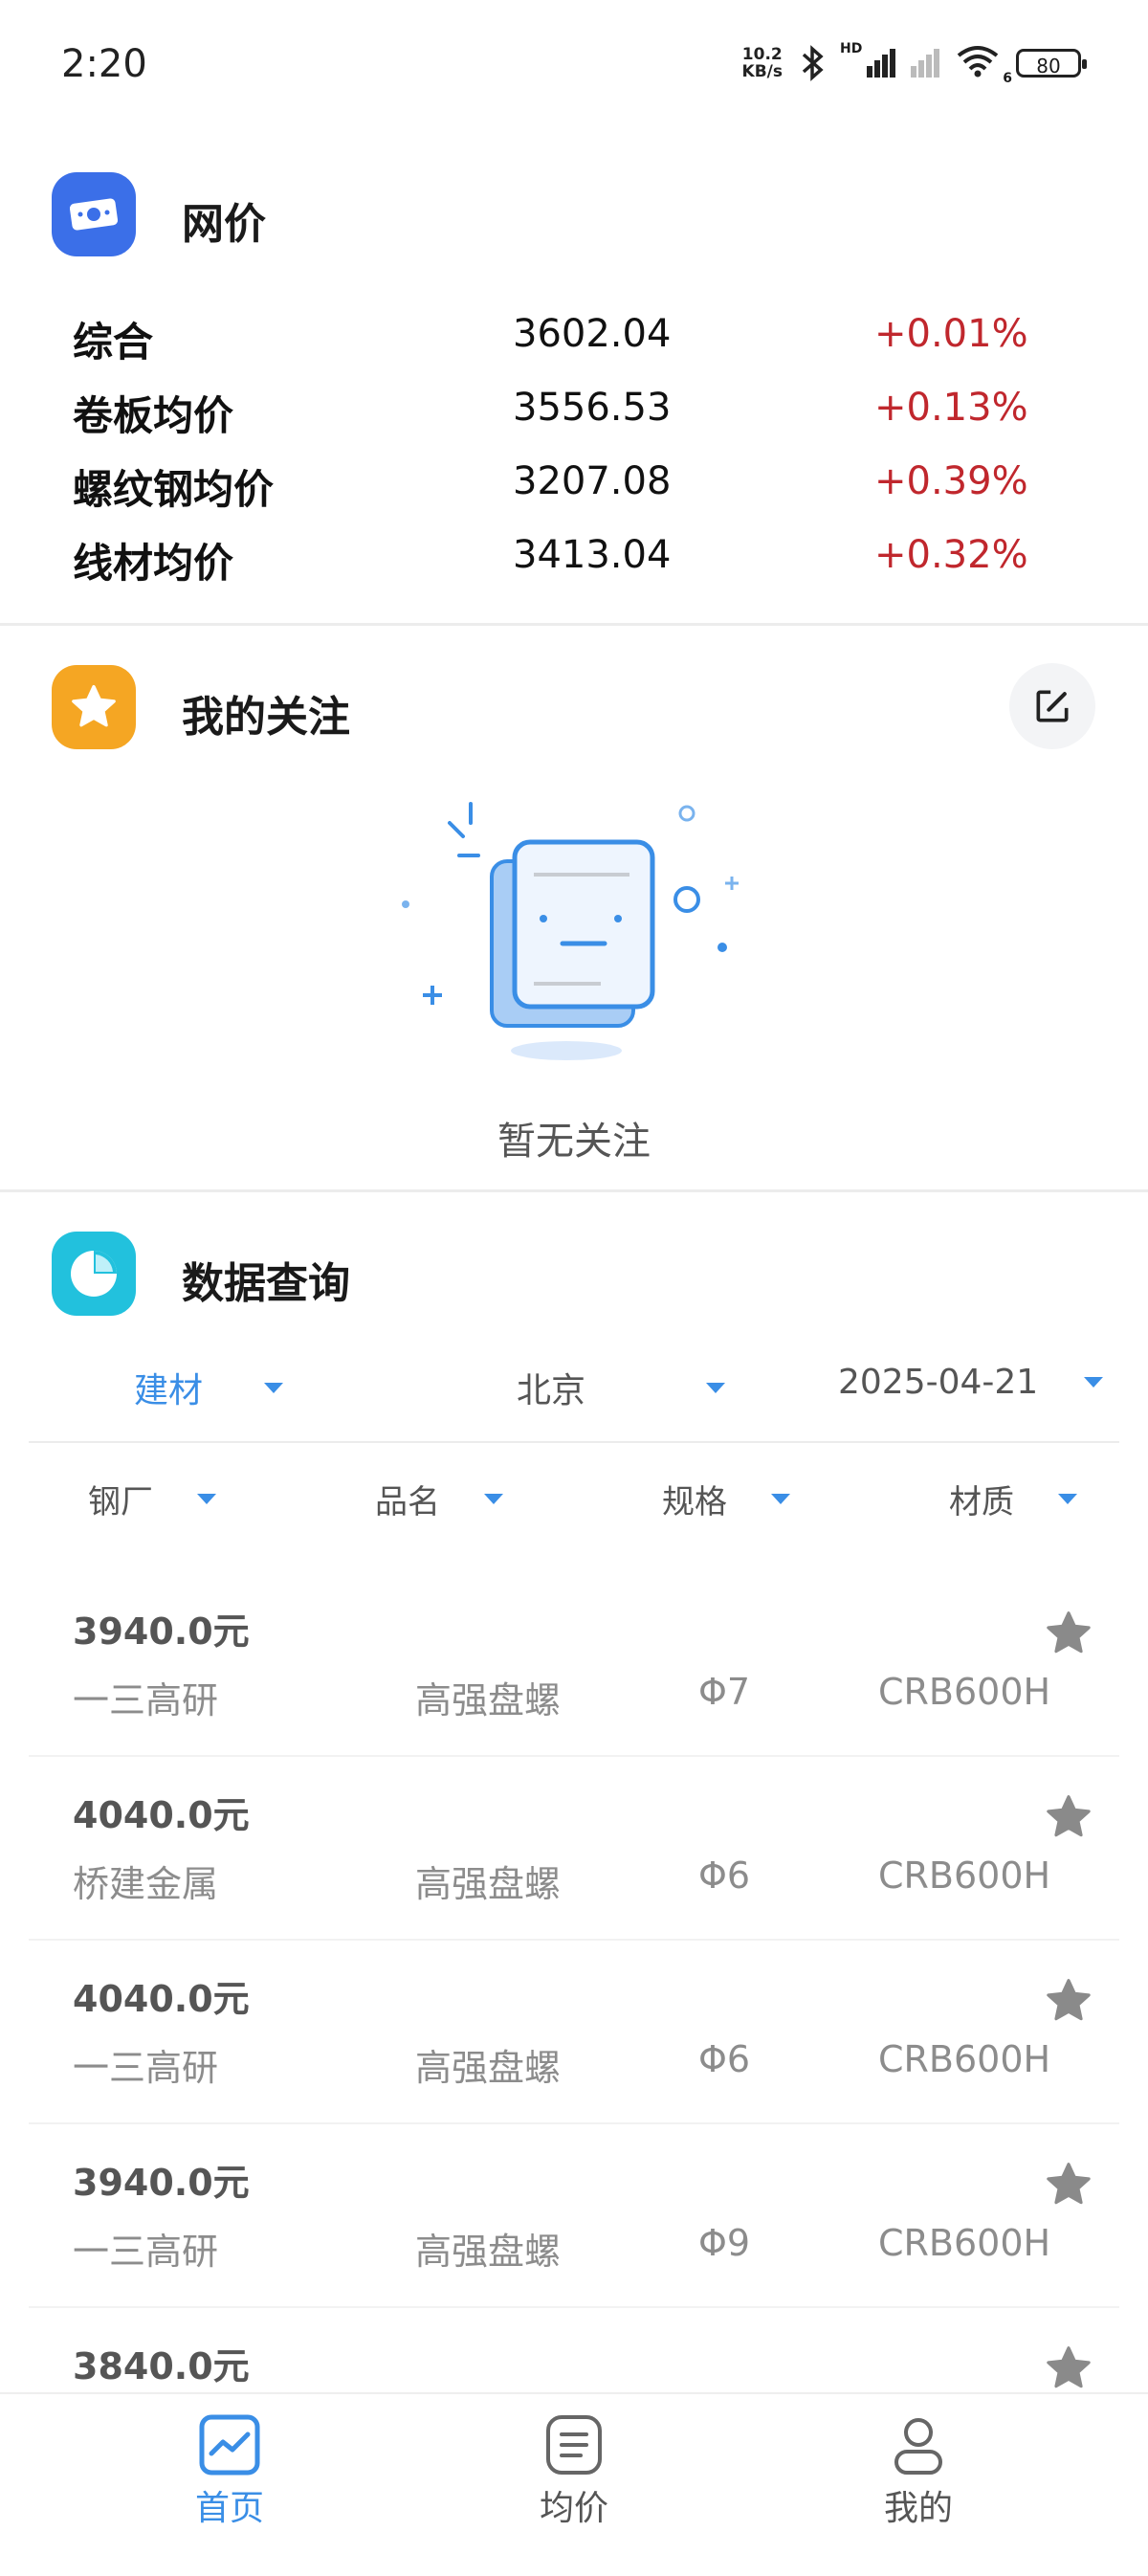 The height and width of the screenshot is (2576, 1148). I want to click on list-item: 4040.0元 一三高研 高强盘螺 Φ6 CRB600H, so click(574, 2032).